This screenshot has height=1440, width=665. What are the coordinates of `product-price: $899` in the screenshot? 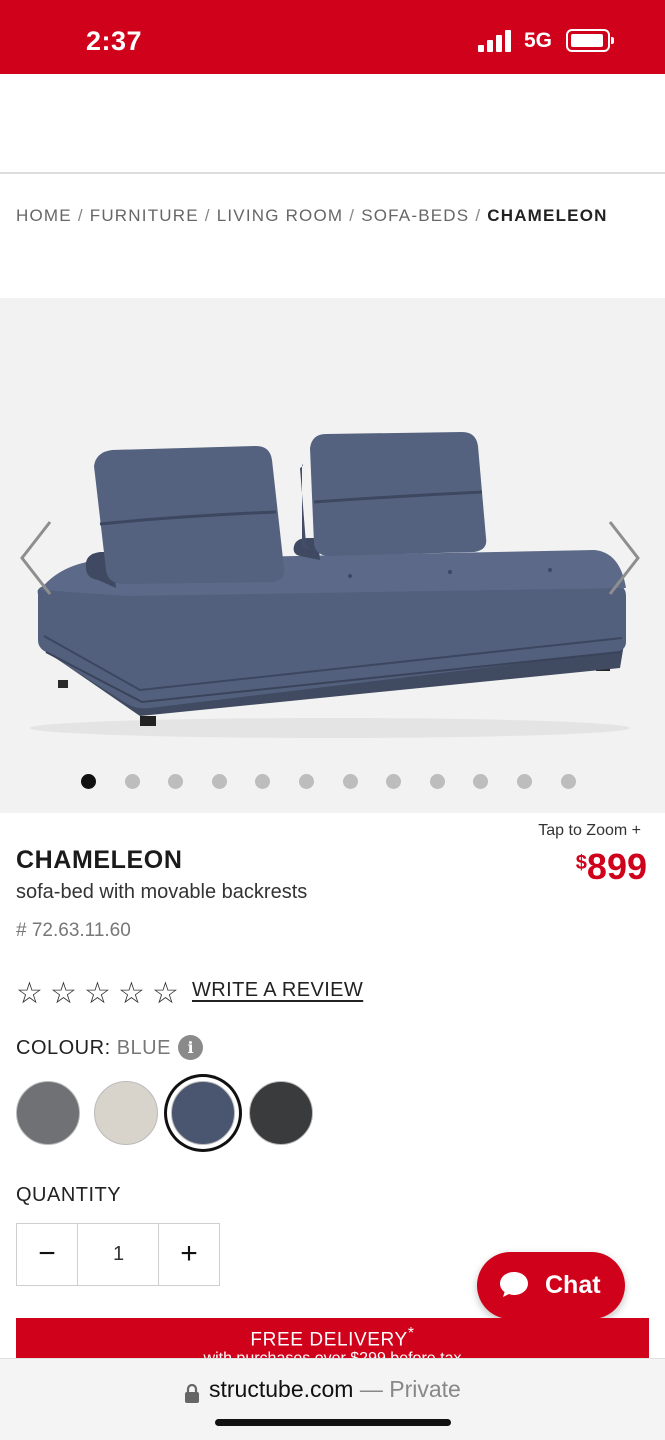 It's located at (611, 867).